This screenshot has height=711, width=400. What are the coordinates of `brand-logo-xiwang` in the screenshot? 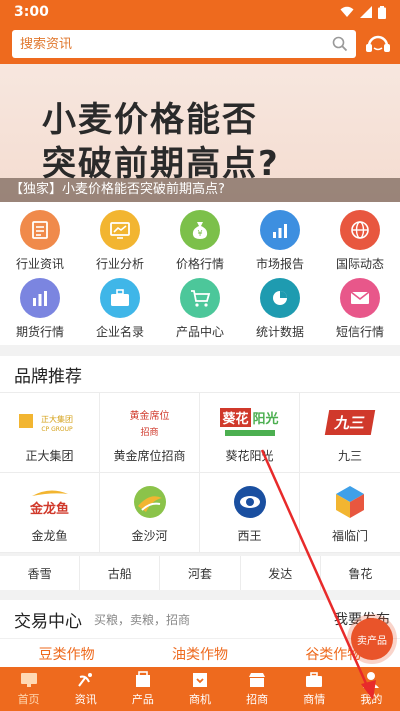 It's located at (250, 502).